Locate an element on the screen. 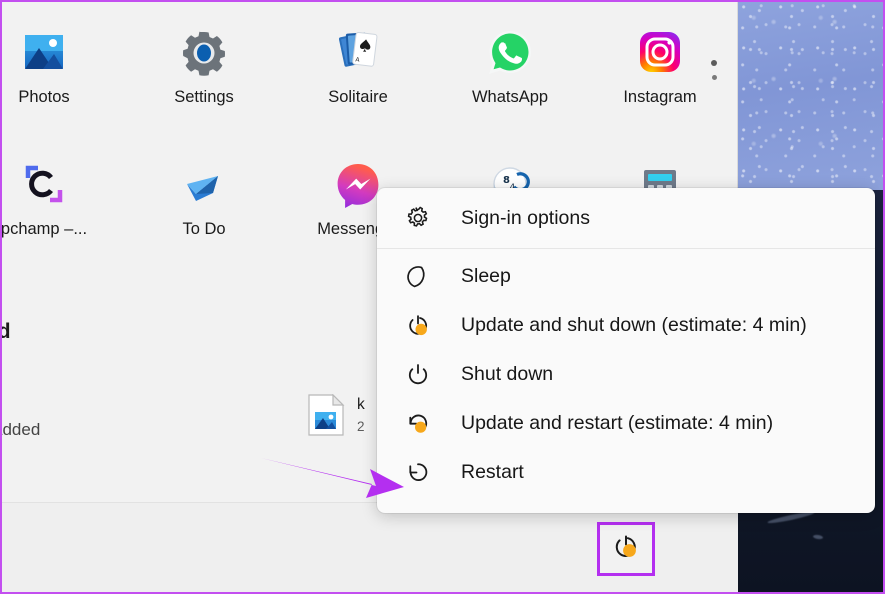 The height and width of the screenshot is (594, 885). menu-item-sign-in-options: Sign-in options is located at coordinates (626, 218).